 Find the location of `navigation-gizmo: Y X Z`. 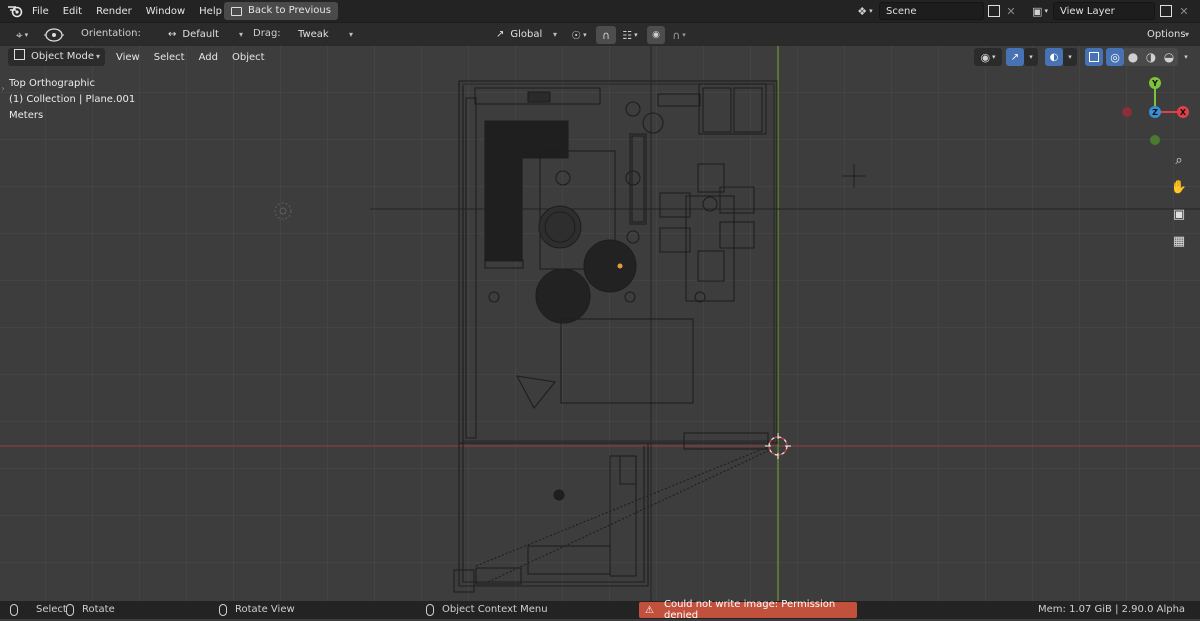

navigation-gizmo: Y X Z is located at coordinates (1156, 112).